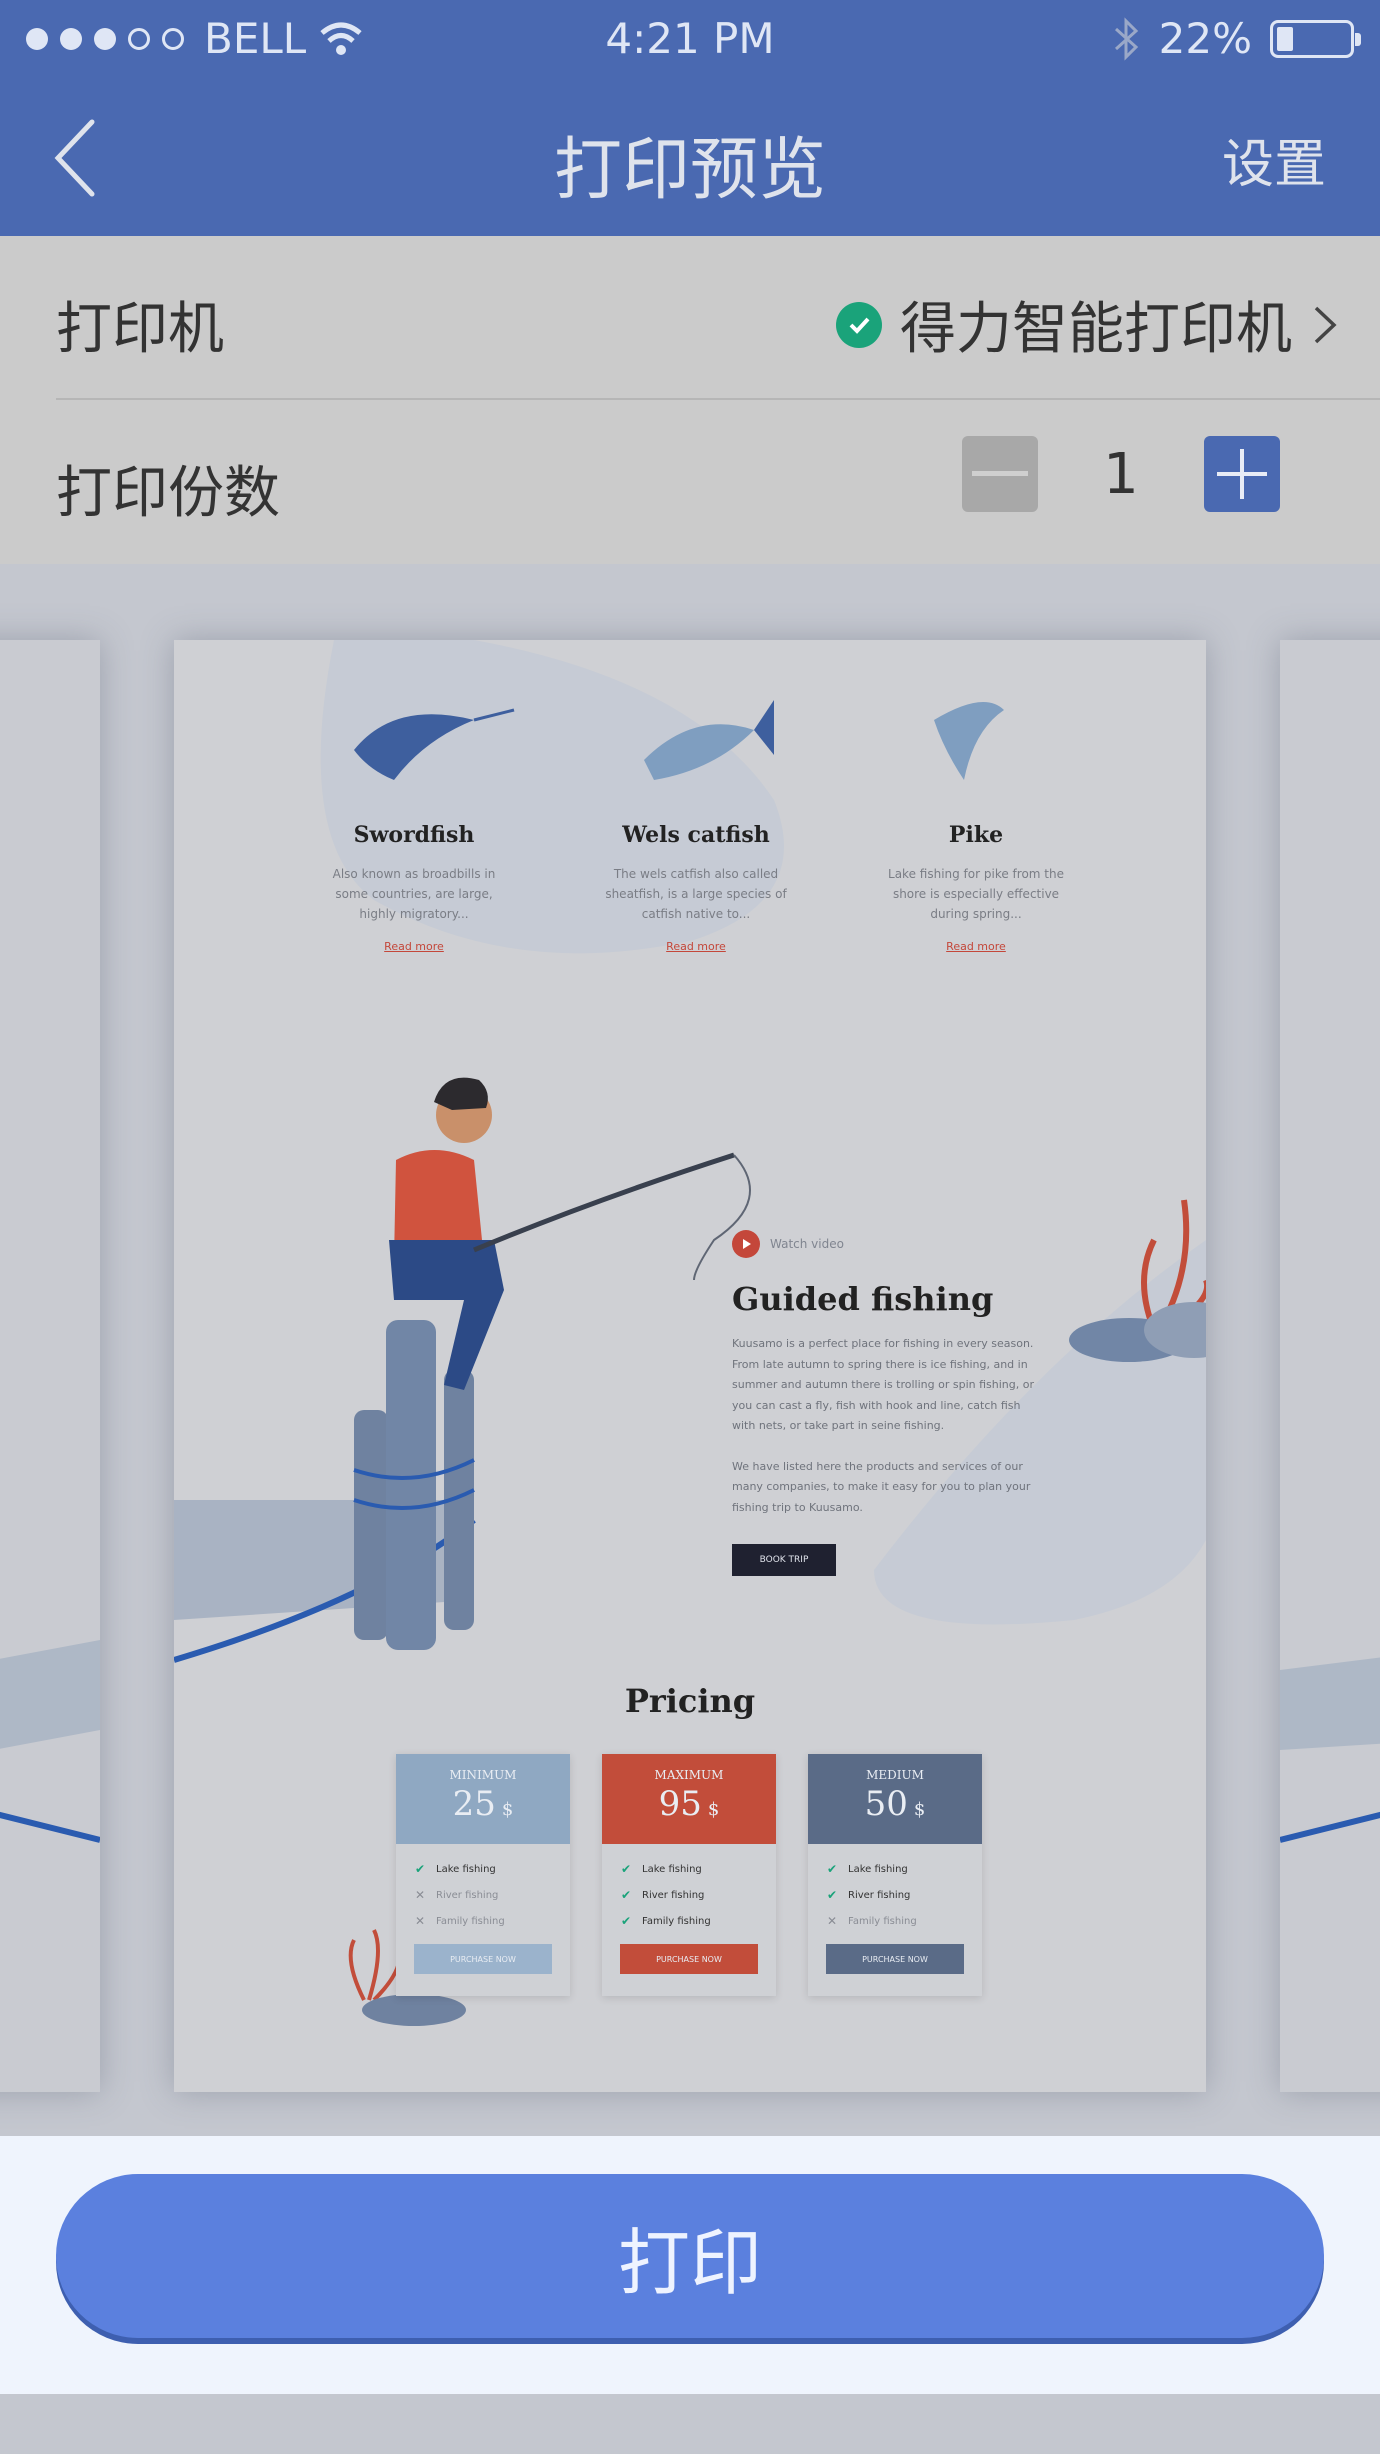  What do you see at coordinates (665, 1921) in the screenshot?
I see `plan-feature: ✔ Family fishing` at bounding box center [665, 1921].